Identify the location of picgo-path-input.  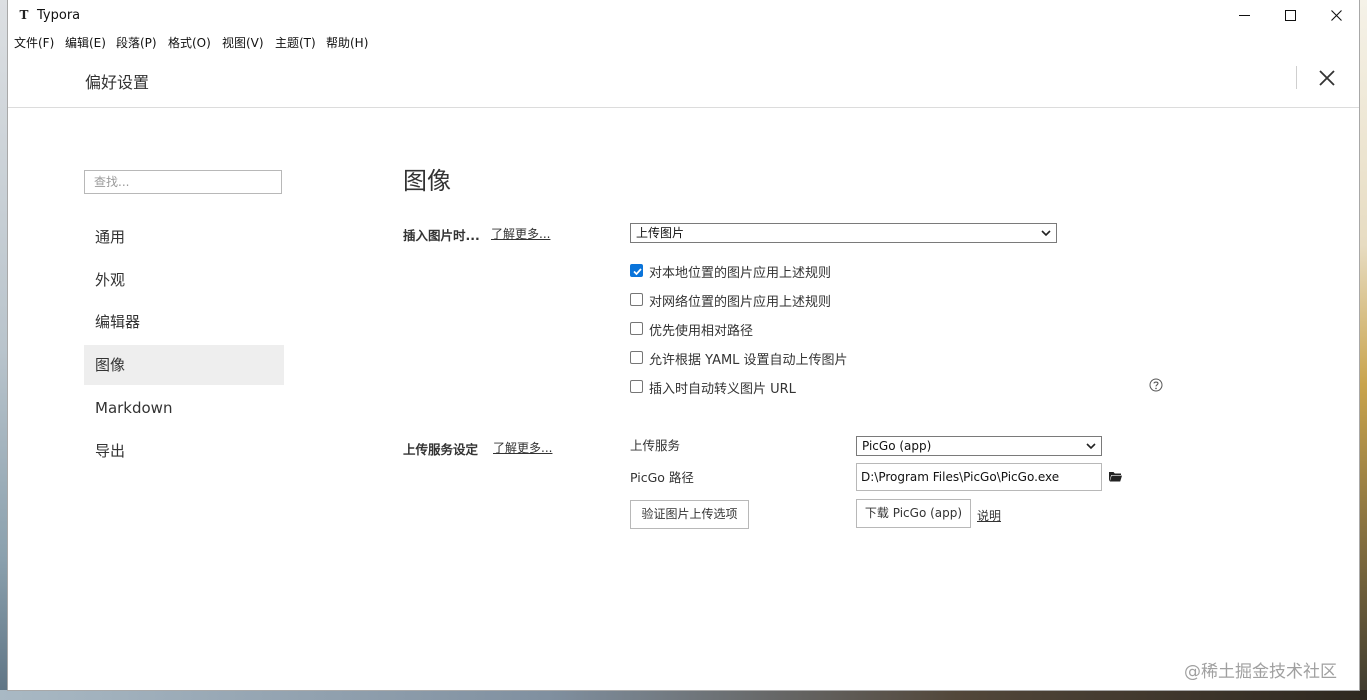
(979, 477).